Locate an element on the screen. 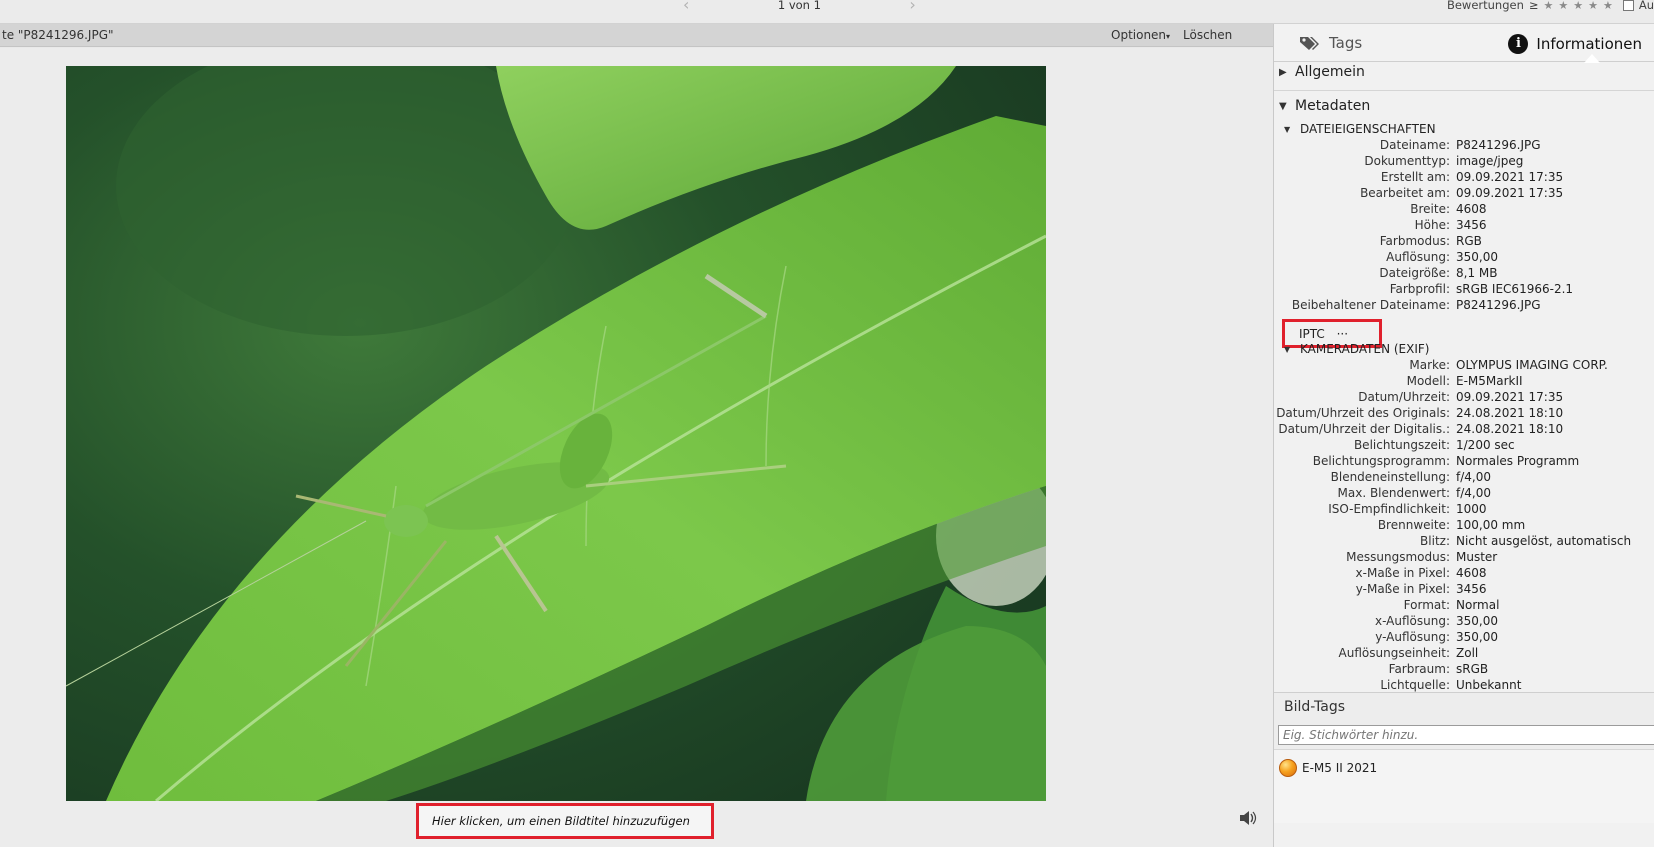 The height and width of the screenshot is (847, 1654). metadata-label: Breite: is located at coordinates (1430, 209).